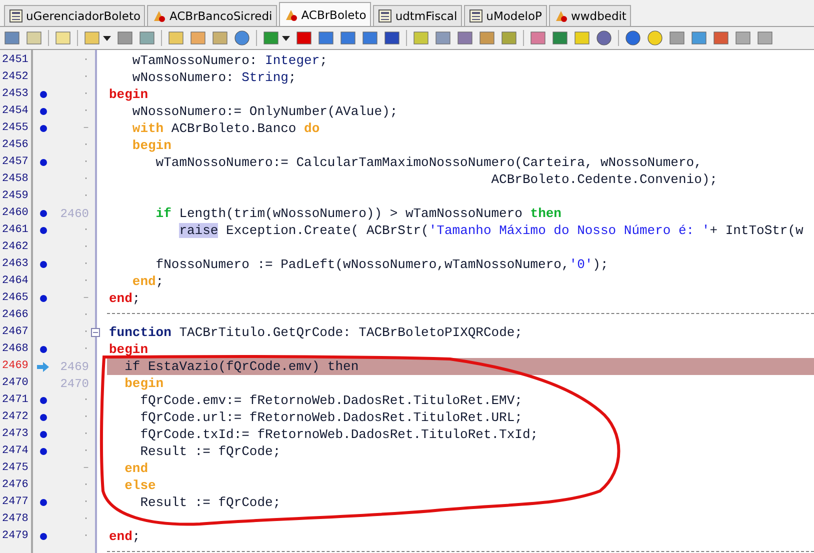 The height and width of the screenshot is (553, 814). I want to click on code-token: 'Tamanho Máximo do Nosso Número é: ', so click(569, 230).